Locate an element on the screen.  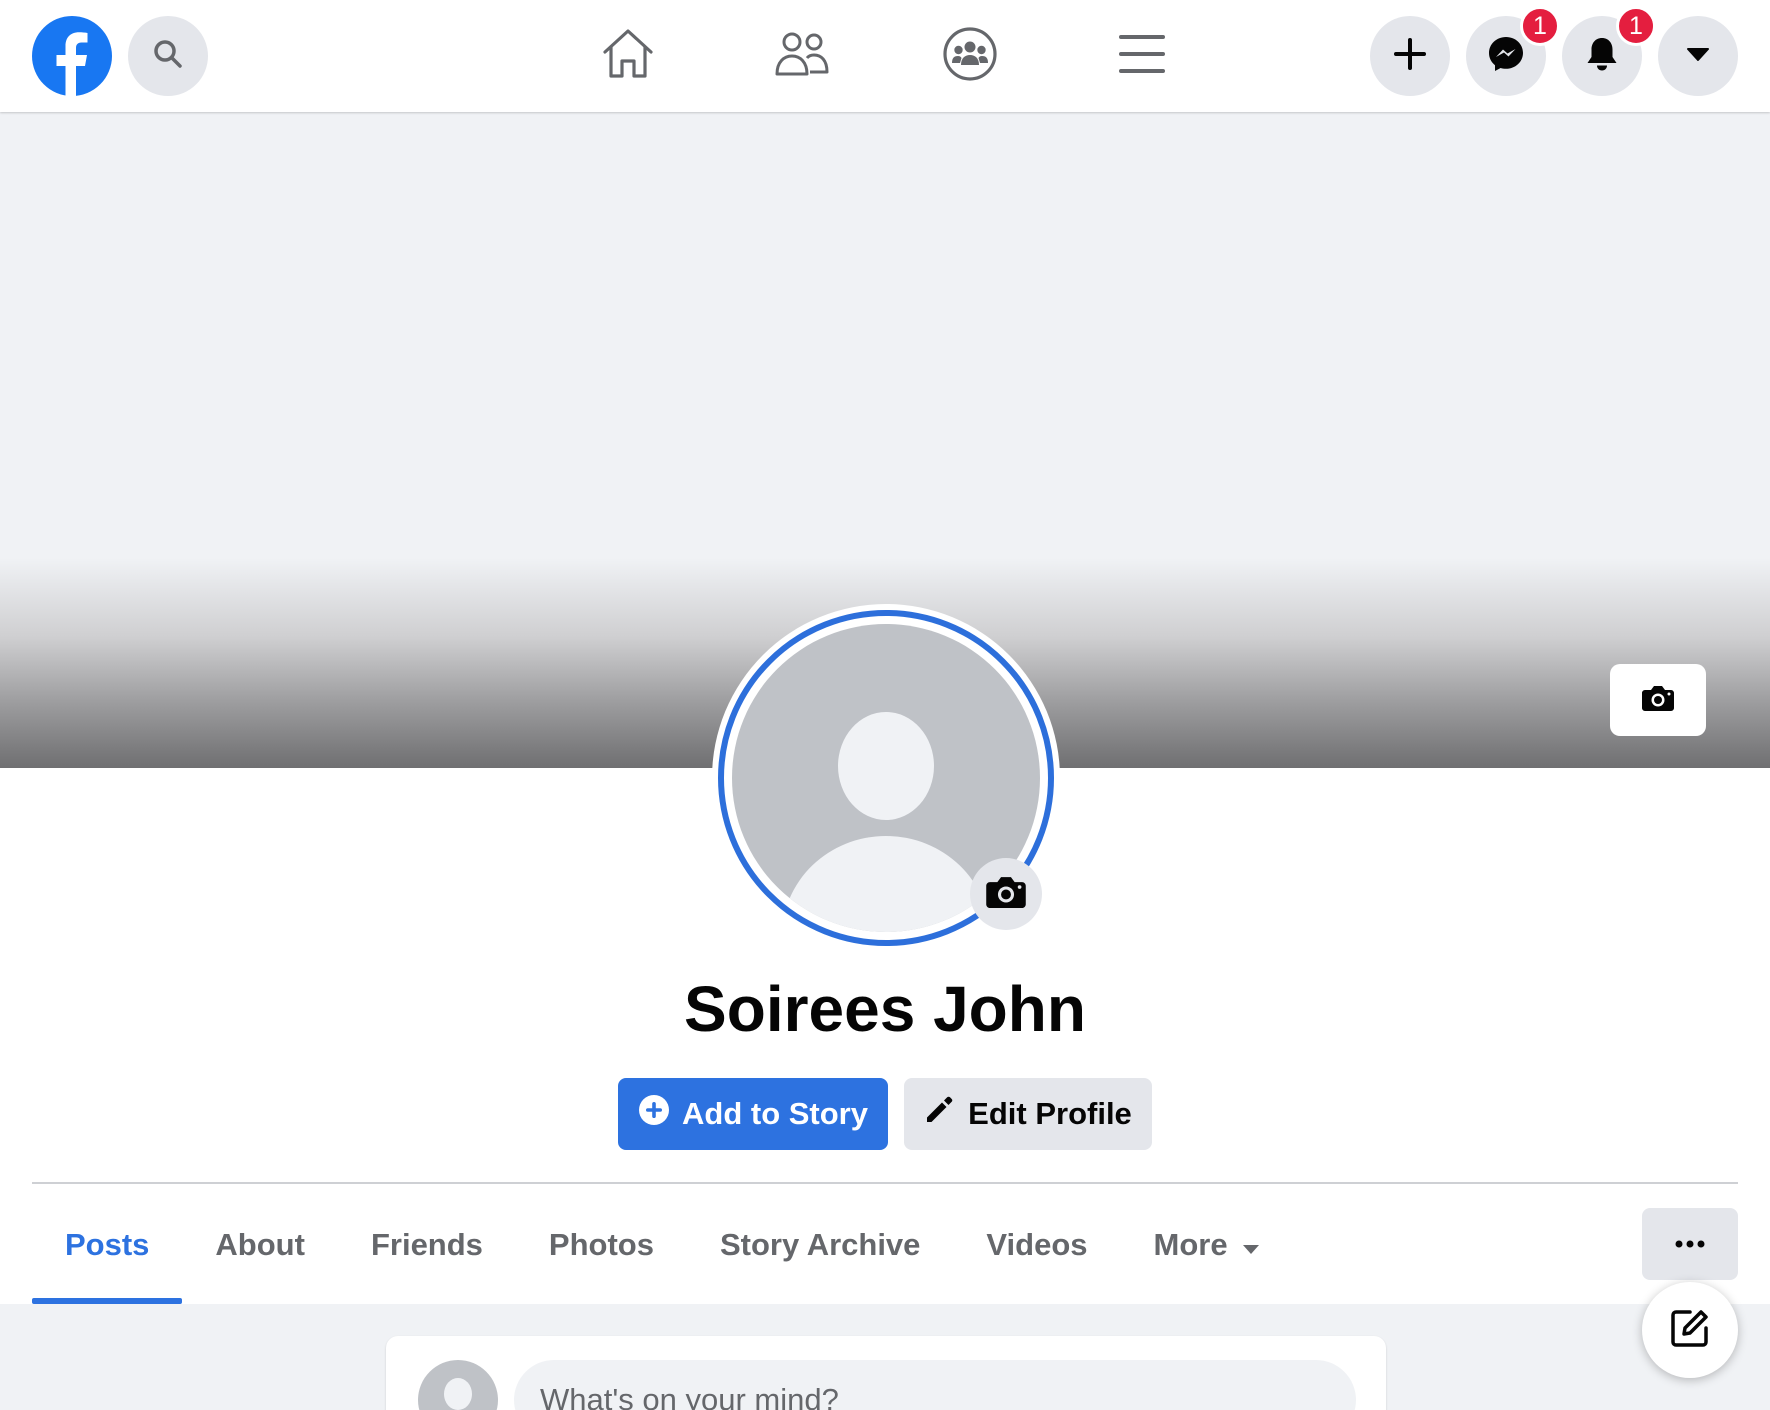
tab-posts: Posts is located at coordinates (107, 1245).